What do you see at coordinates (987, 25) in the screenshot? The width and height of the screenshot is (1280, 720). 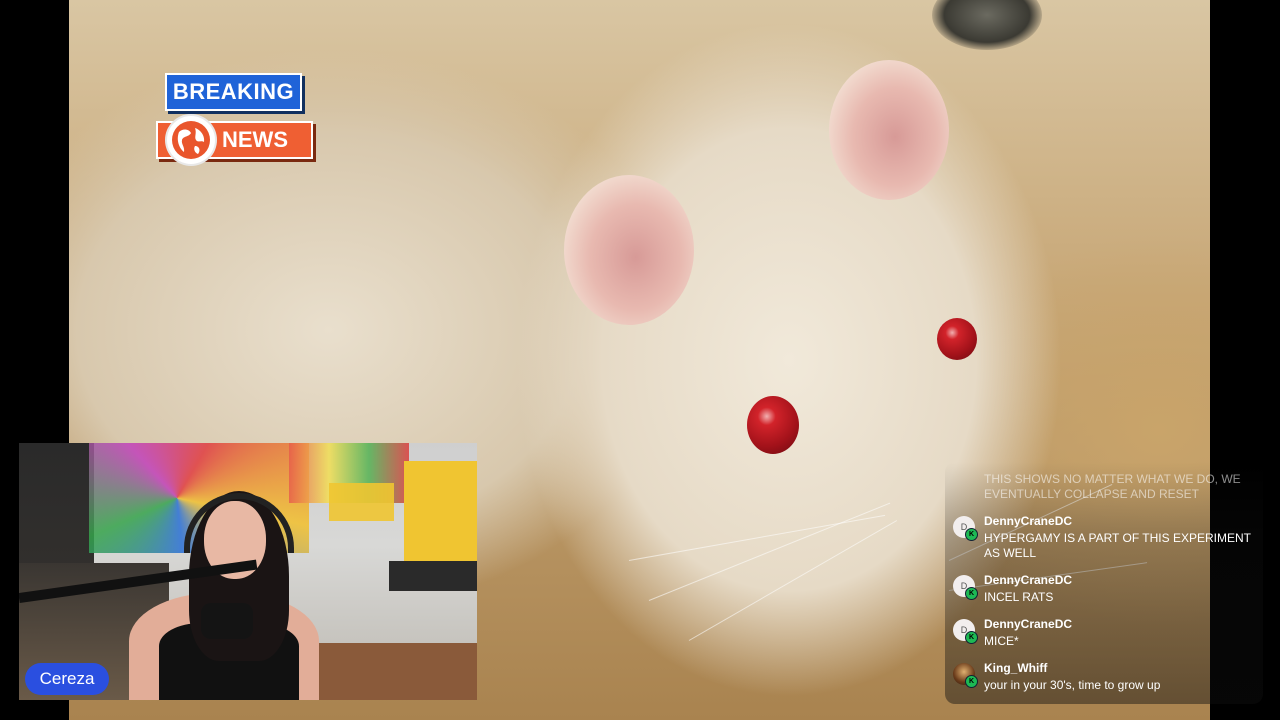 I see `cage-ring` at bounding box center [987, 25].